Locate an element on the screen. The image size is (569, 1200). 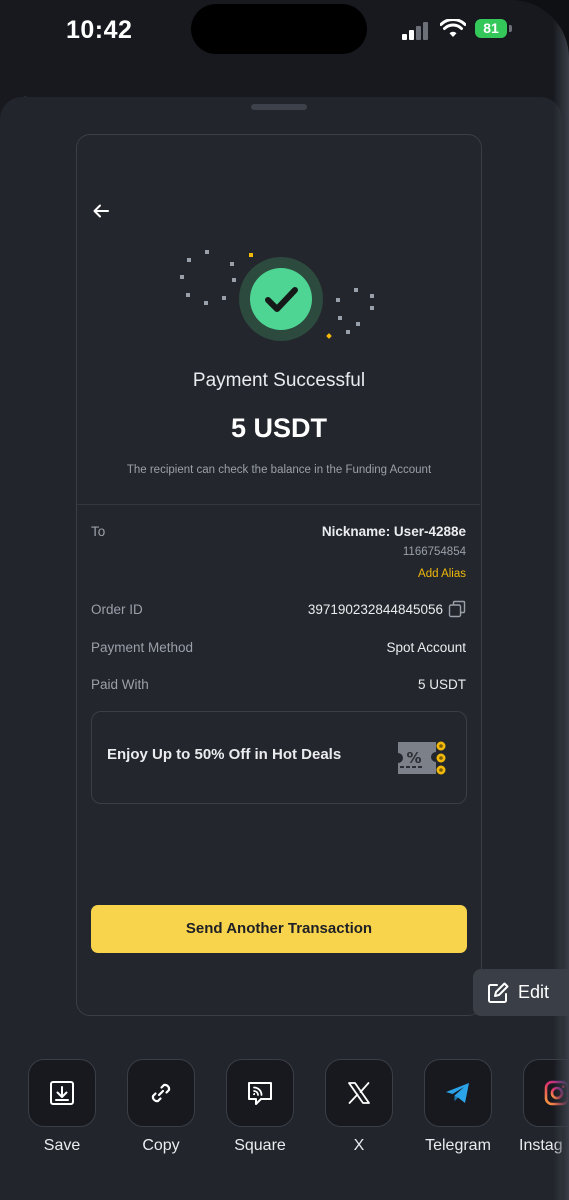
back-arrow-icon is located at coordinates (103, 213).